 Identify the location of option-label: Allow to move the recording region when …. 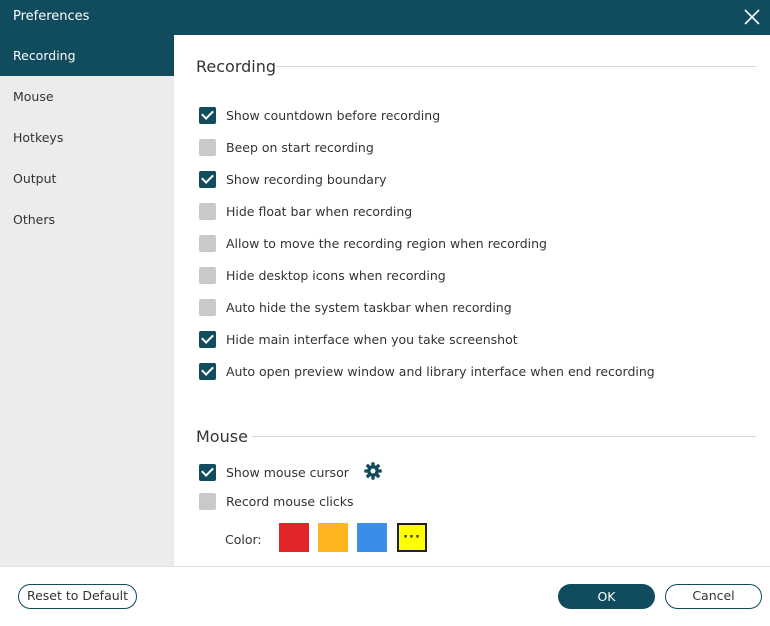
(386, 243).